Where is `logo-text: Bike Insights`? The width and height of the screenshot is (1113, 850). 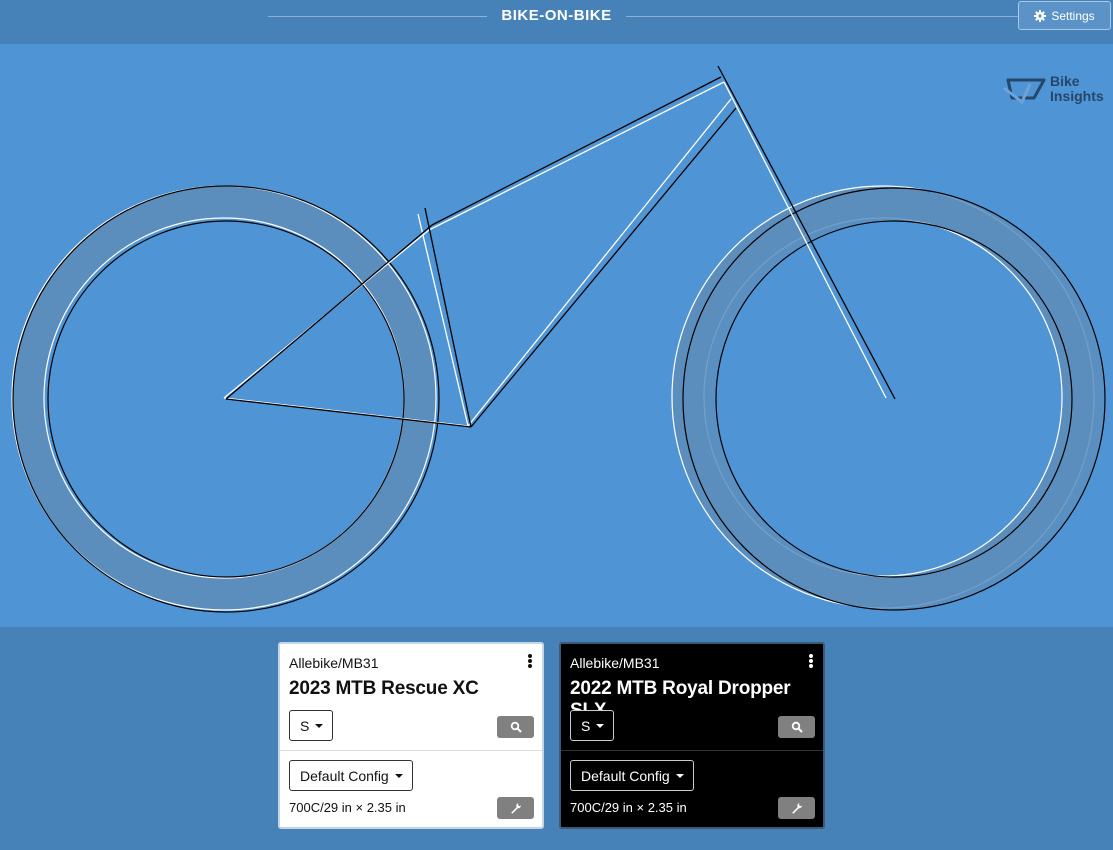
logo-text: Bike Insights is located at coordinates (1077, 89).